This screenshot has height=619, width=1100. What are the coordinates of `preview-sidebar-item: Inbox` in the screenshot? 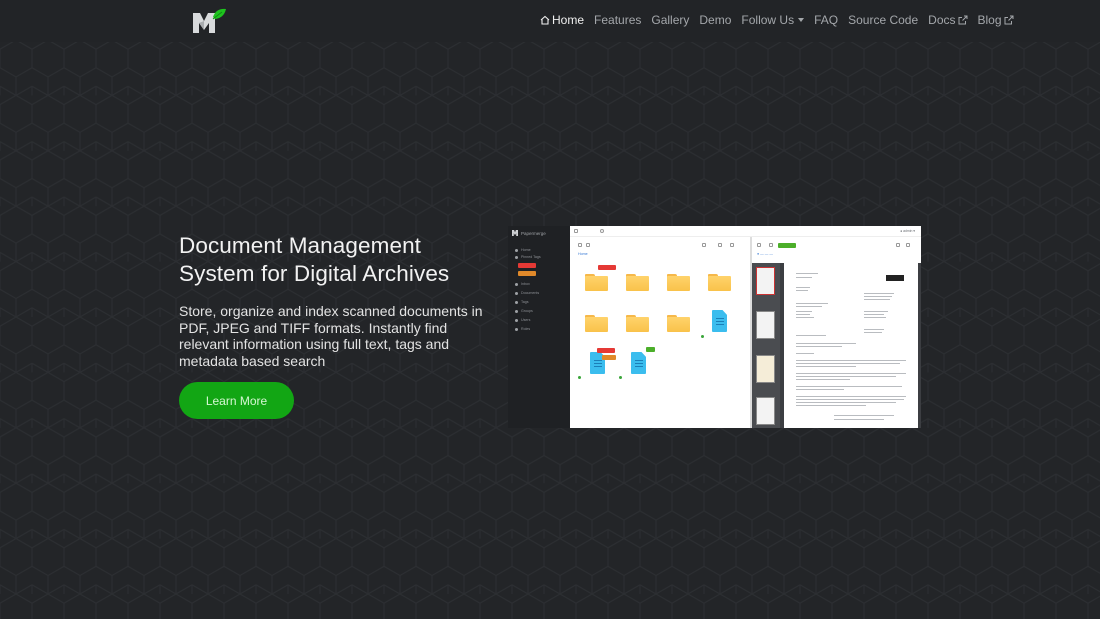 It's located at (522, 284).